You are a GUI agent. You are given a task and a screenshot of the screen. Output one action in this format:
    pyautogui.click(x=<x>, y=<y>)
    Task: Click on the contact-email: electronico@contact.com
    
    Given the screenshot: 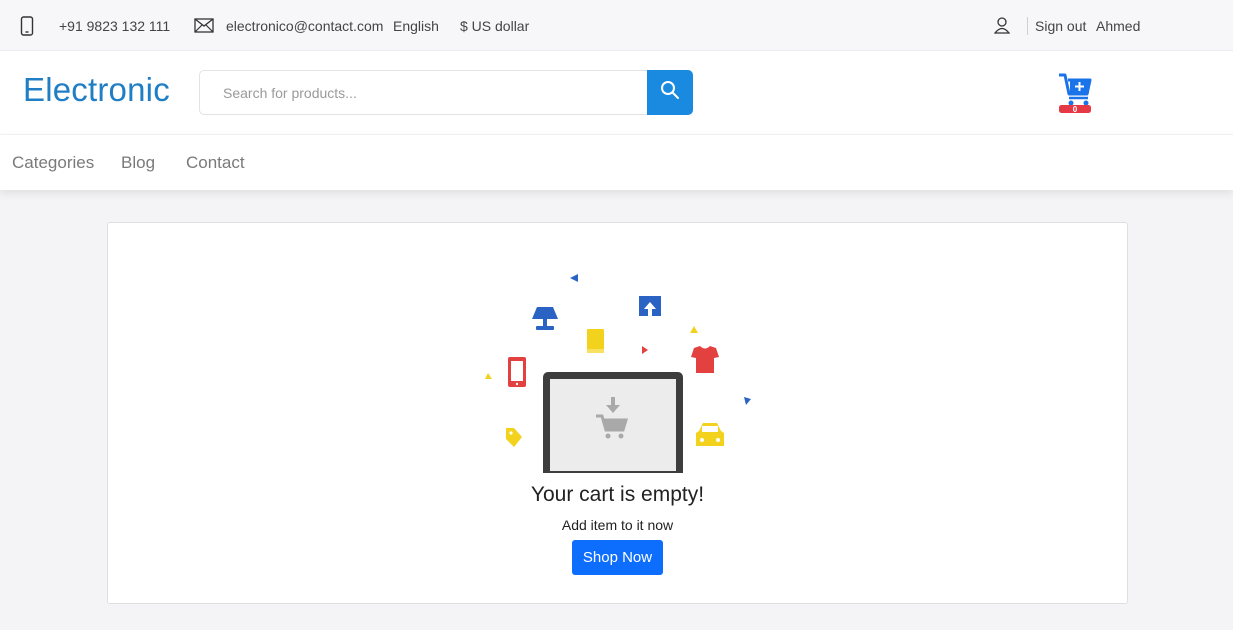 What is the action you would take?
    pyautogui.click(x=304, y=25)
    